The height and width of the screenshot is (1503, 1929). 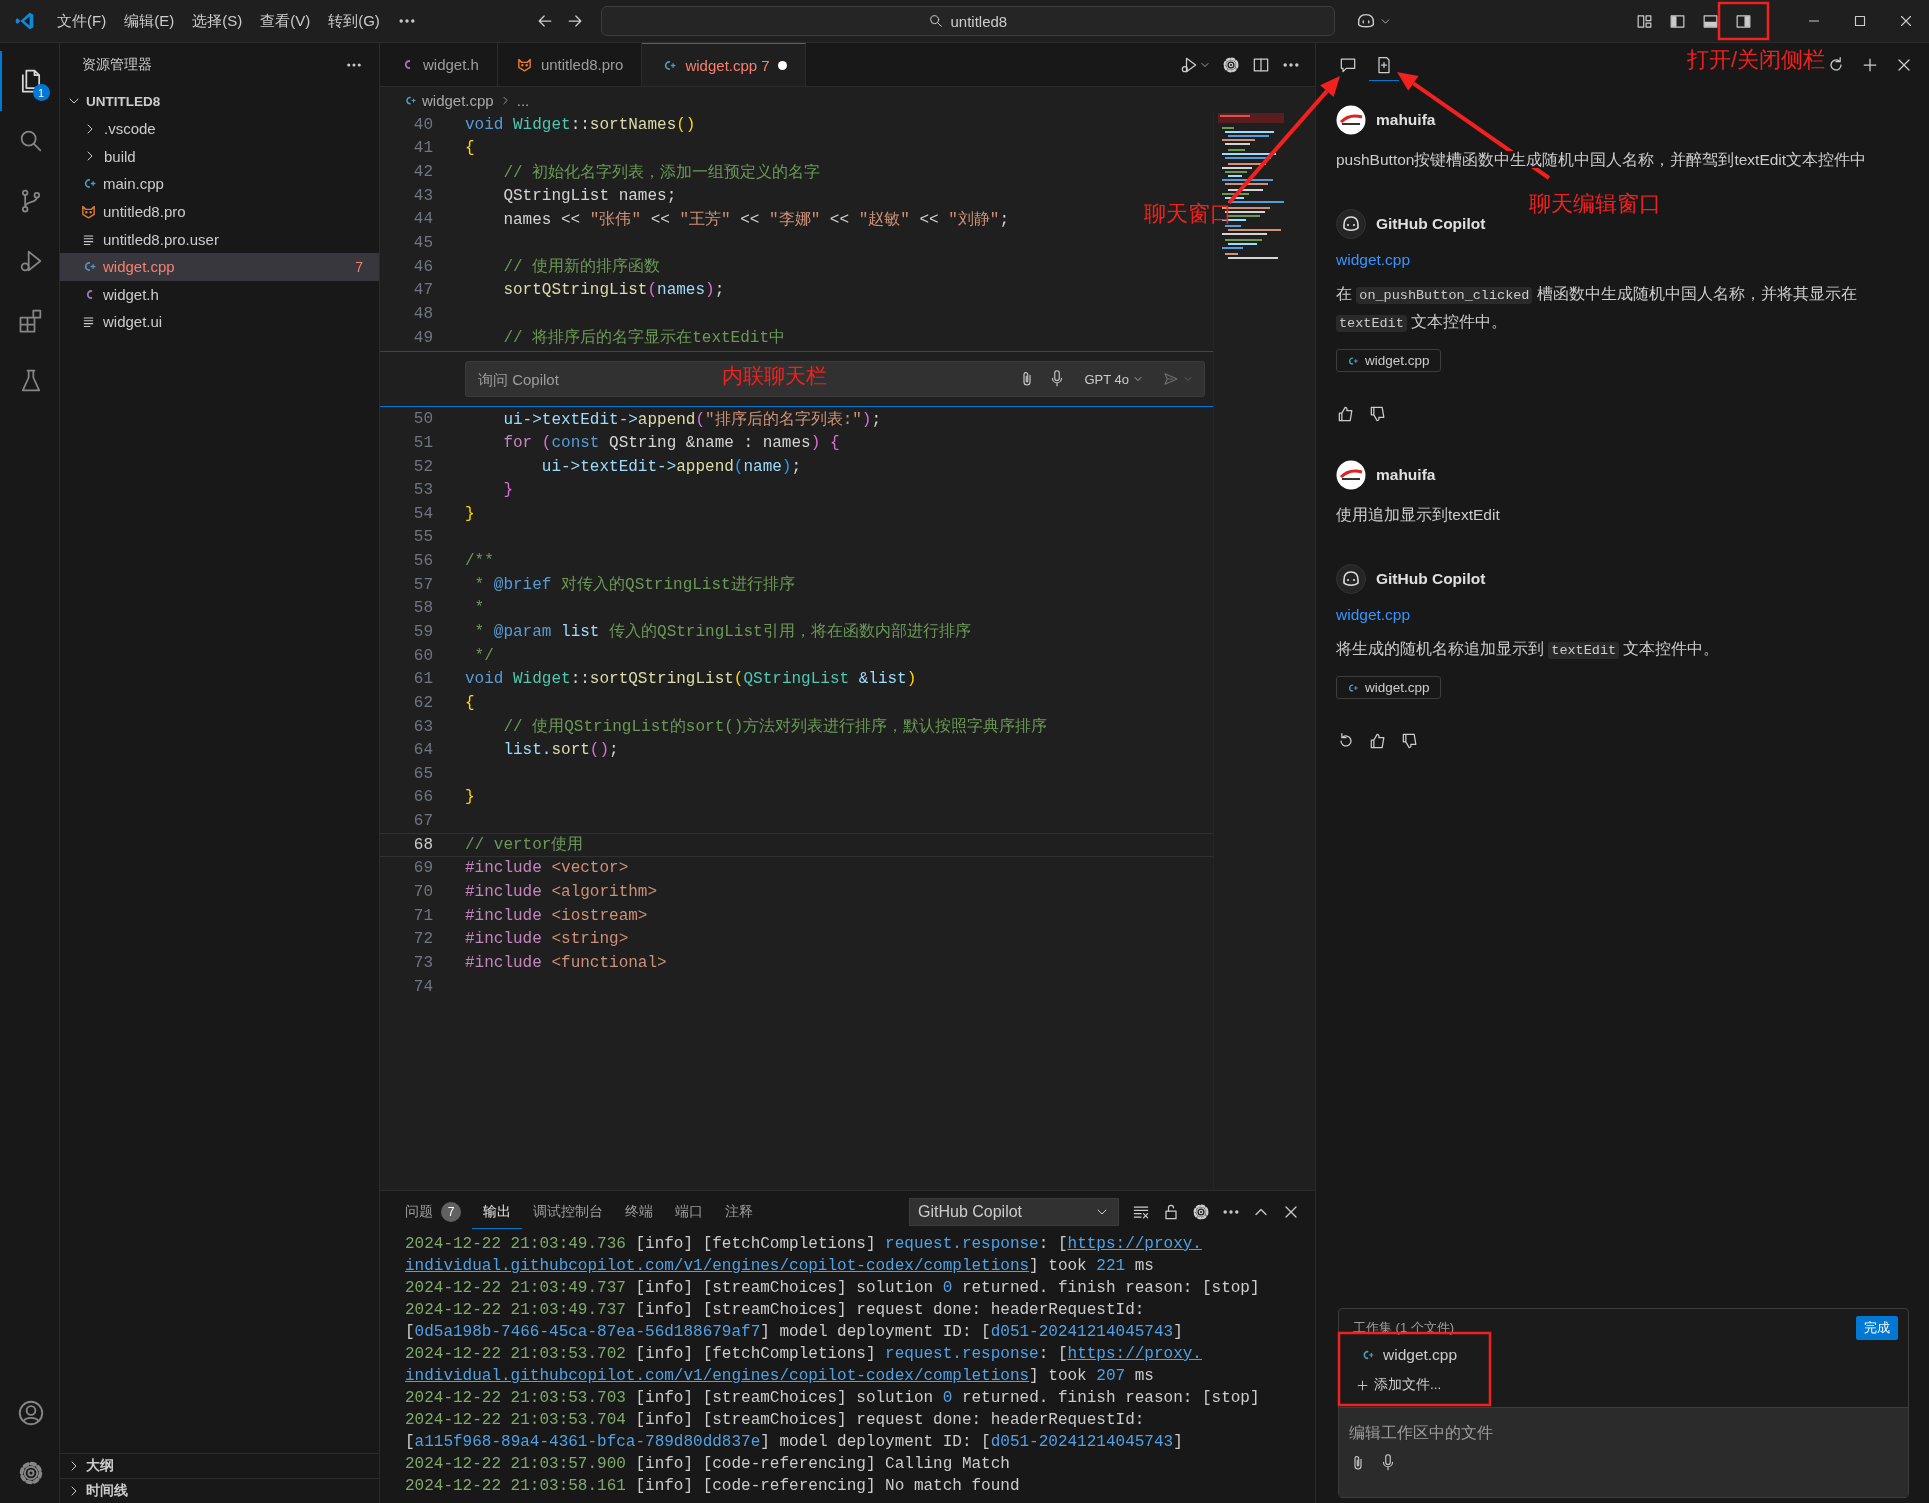 I want to click on code-line: #include <functional>, so click(x=566, y=962).